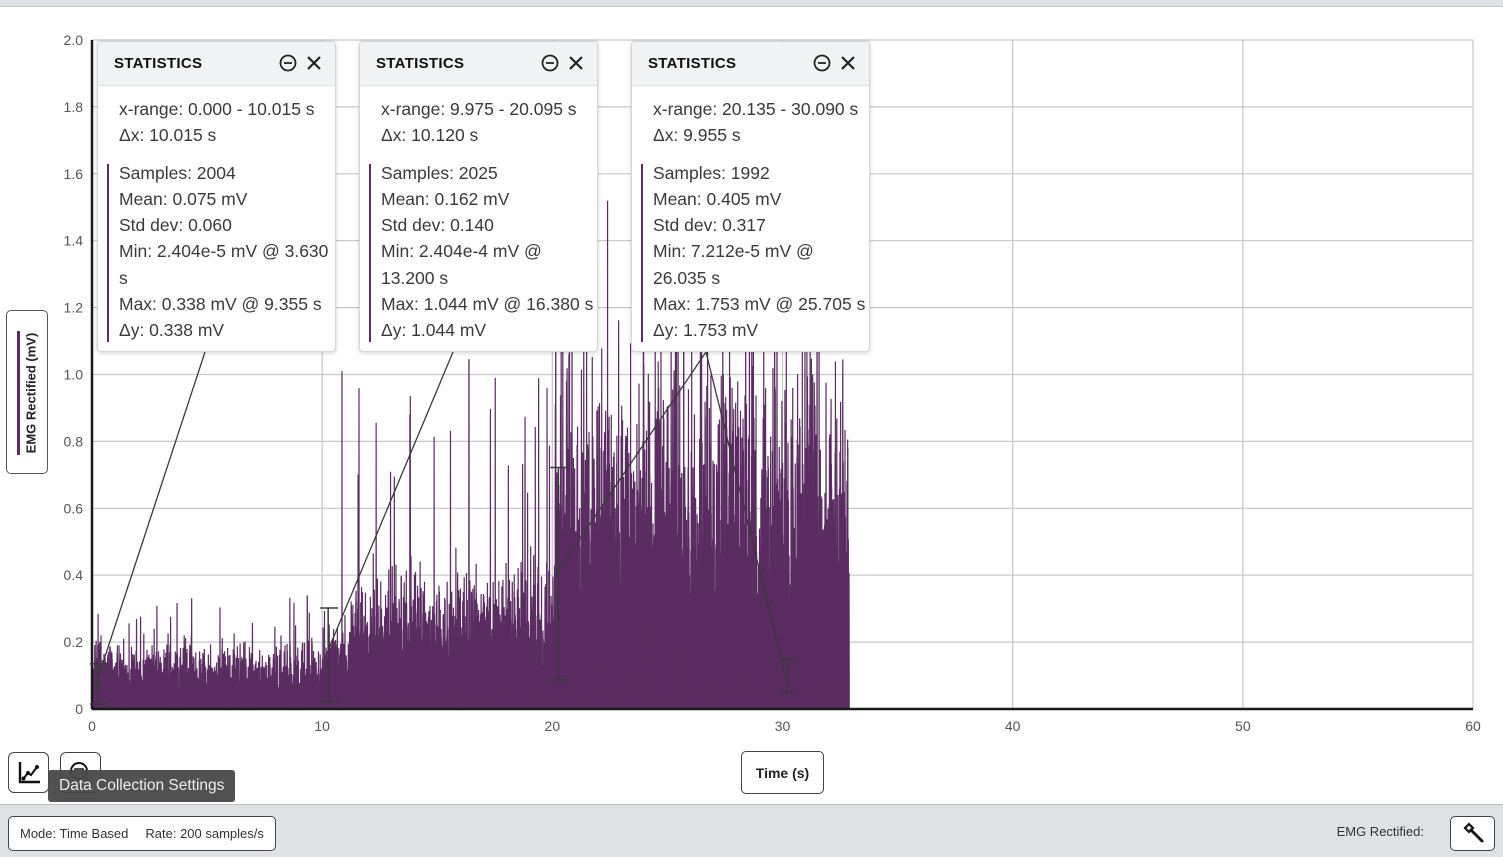 The width and height of the screenshot is (1503, 857). Describe the element at coordinates (74, 308) in the screenshot. I see `y-tick-label: 1.2` at that location.